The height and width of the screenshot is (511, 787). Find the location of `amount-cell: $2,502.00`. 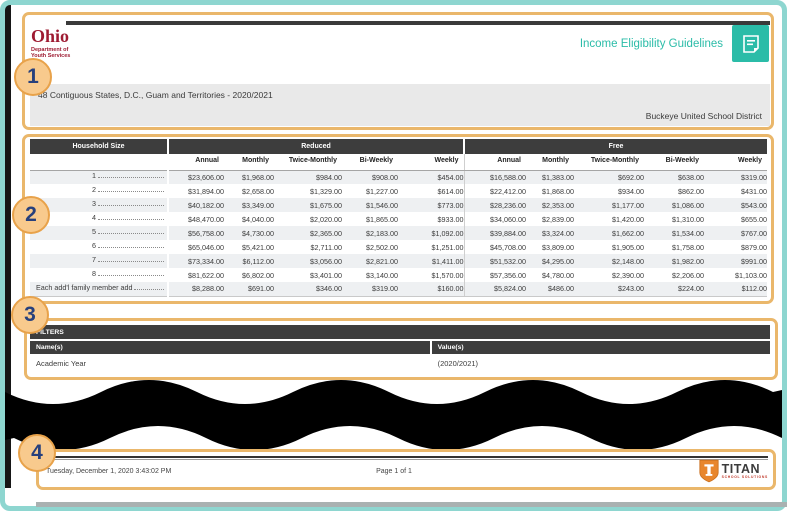

amount-cell: $2,502.00 is located at coordinates (382, 247).